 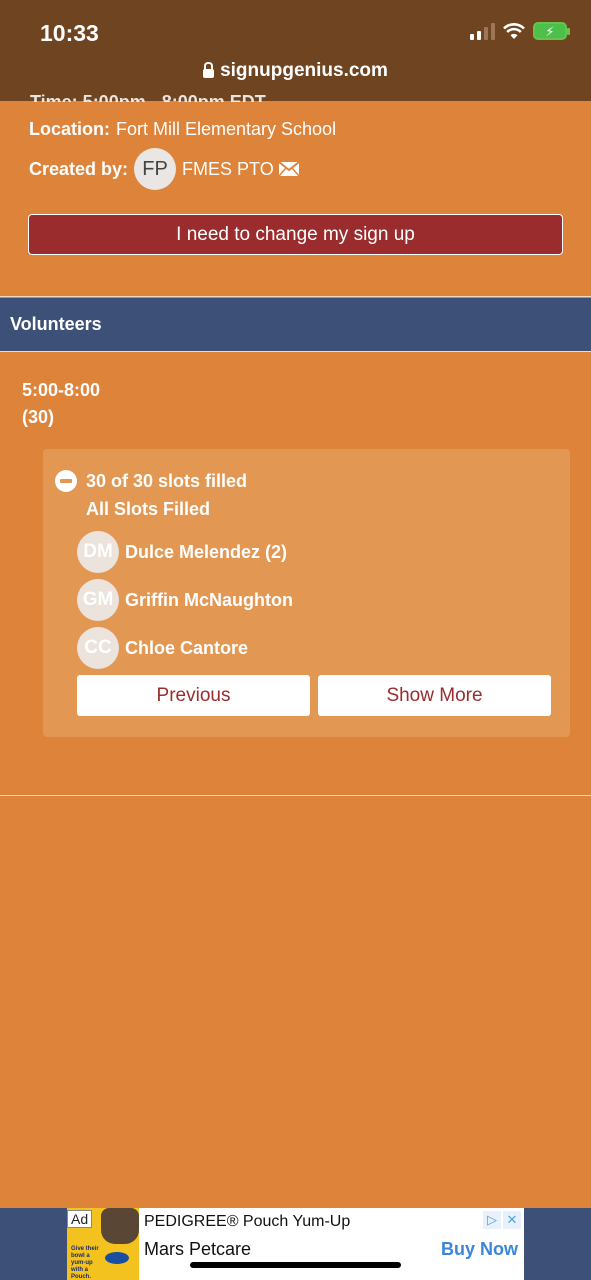 I want to click on status-icons: ⚡, so click(x=520, y=31).